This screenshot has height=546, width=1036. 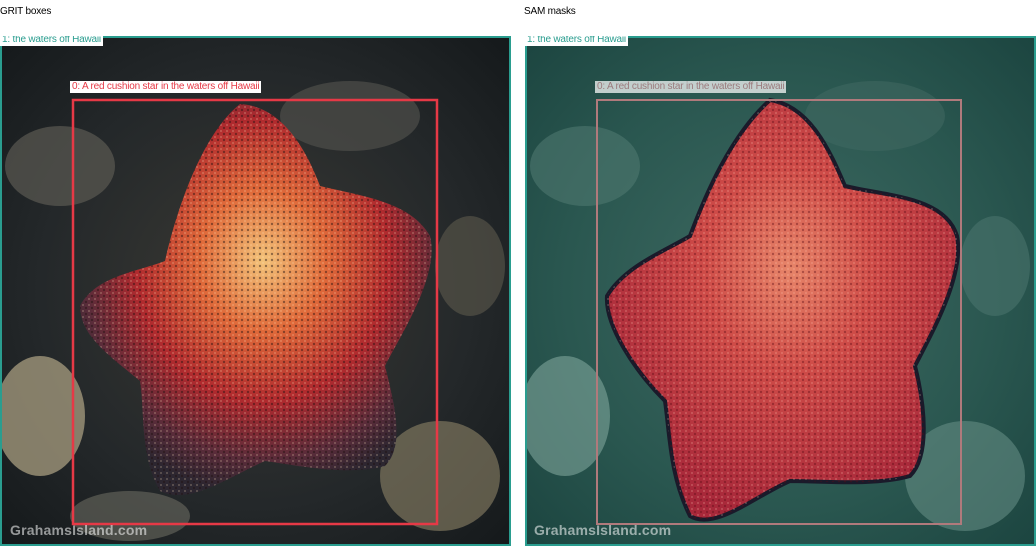 I want to click on right-panel-title: SAM masks, so click(x=550, y=11).